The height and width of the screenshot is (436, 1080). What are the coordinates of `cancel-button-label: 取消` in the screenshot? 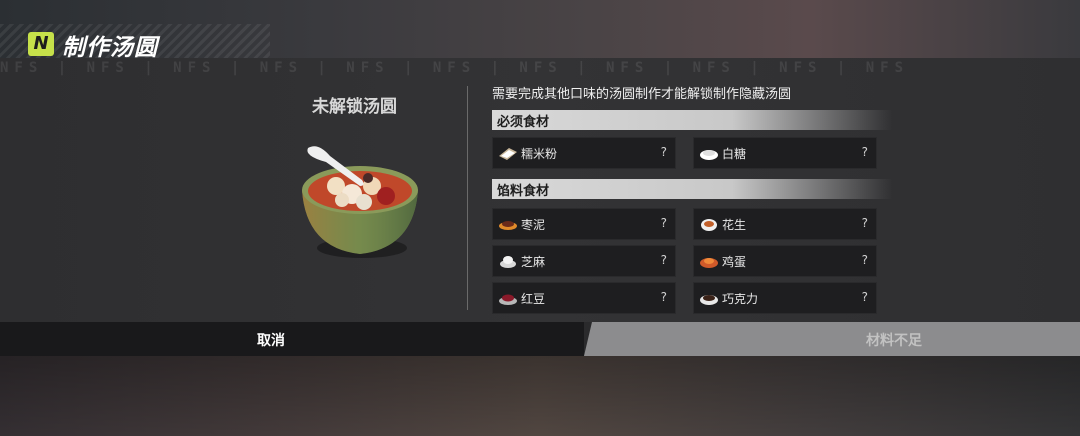 It's located at (271, 341).